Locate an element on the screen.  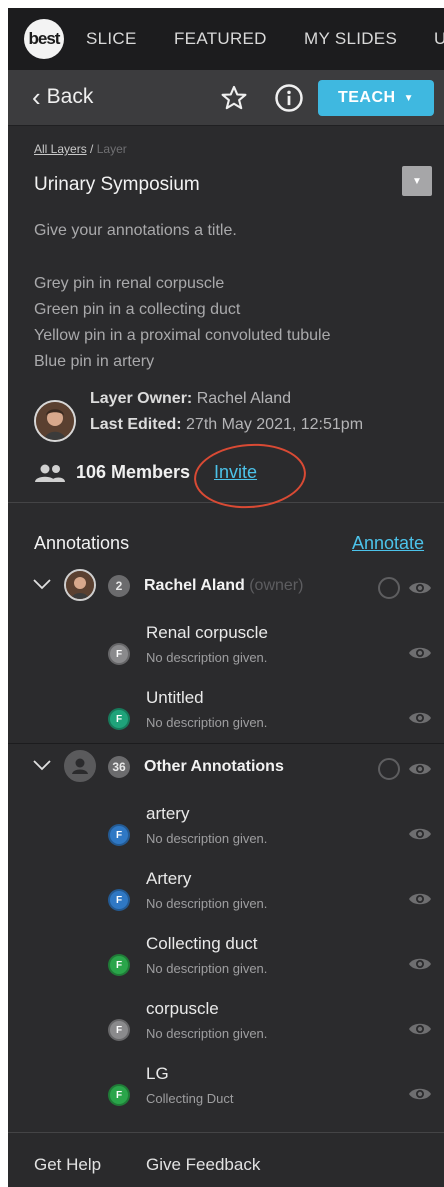
annotations-title: Annotations is located at coordinates (82, 543).